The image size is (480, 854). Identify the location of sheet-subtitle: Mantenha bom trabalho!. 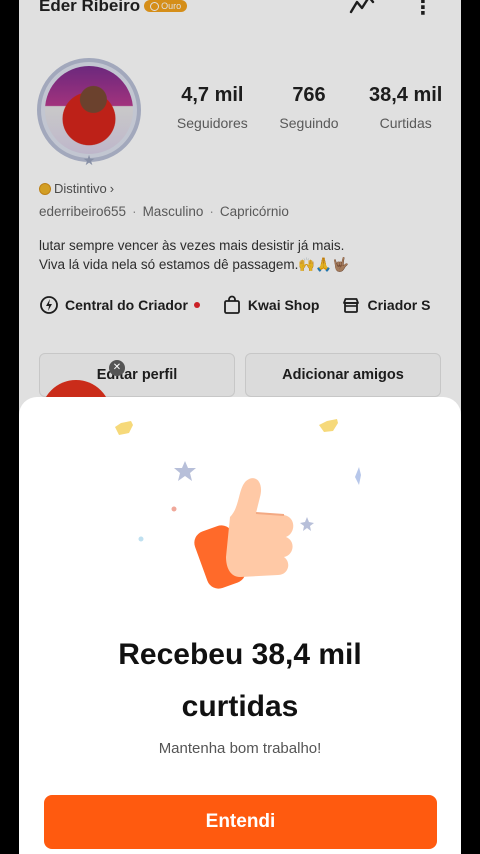
(240, 748).